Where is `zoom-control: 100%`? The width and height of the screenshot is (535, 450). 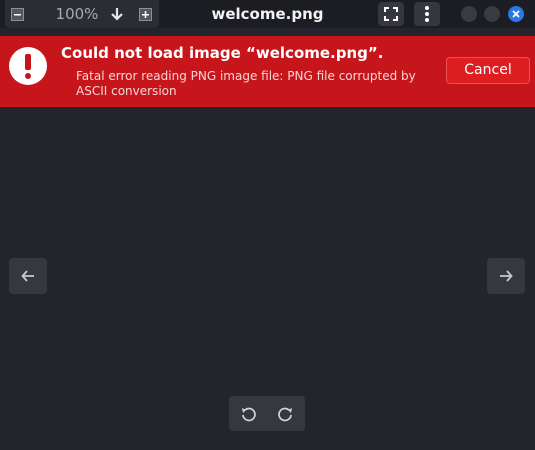
zoom-control: 100% is located at coordinates (82, 14).